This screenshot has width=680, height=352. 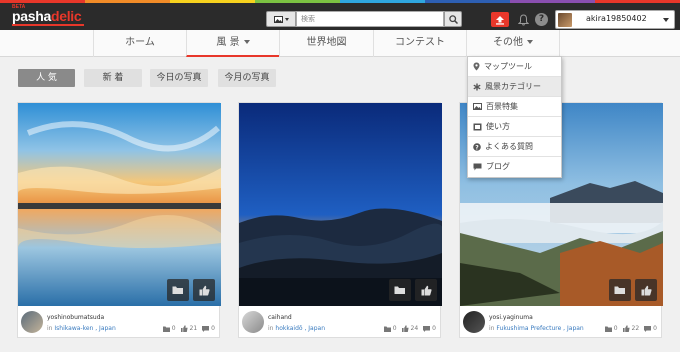 What do you see at coordinates (179, 78) in the screenshot?
I see `tab-today: 今日の写真` at bounding box center [179, 78].